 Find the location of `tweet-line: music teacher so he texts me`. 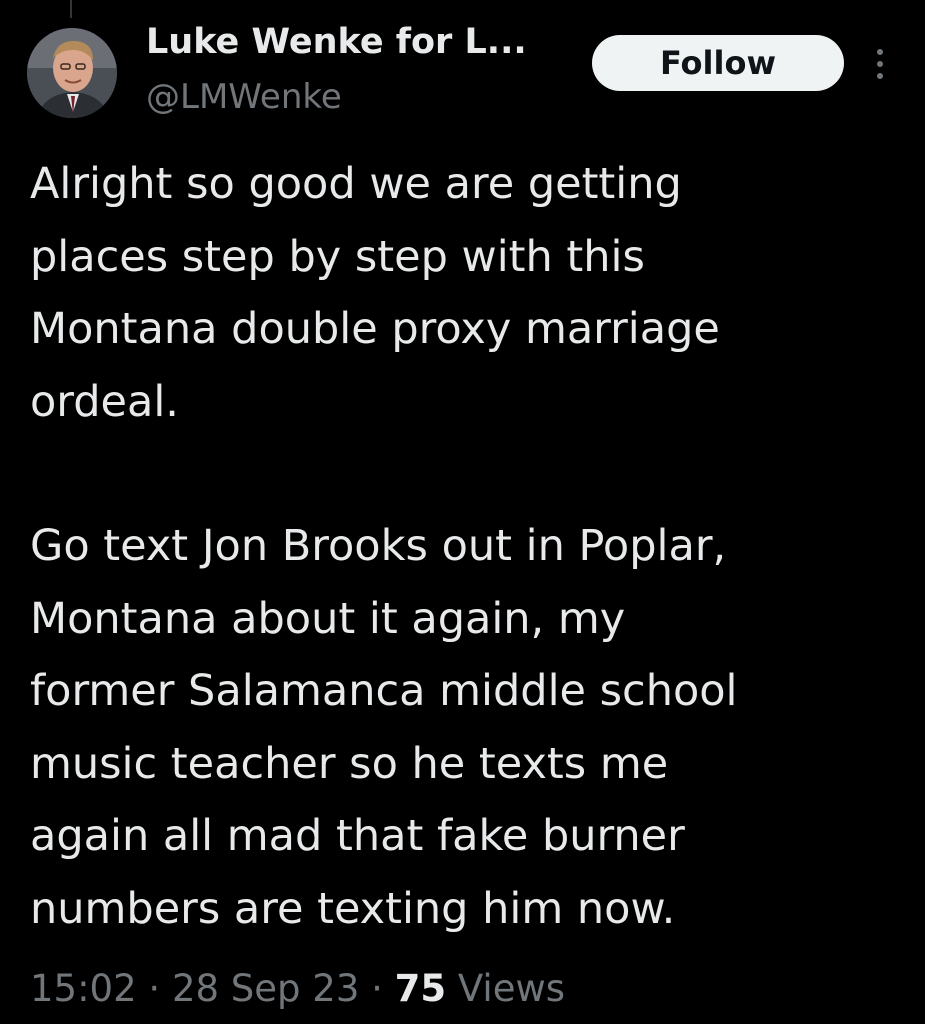

tweet-line: music teacher so he texts me is located at coordinates (349, 763).